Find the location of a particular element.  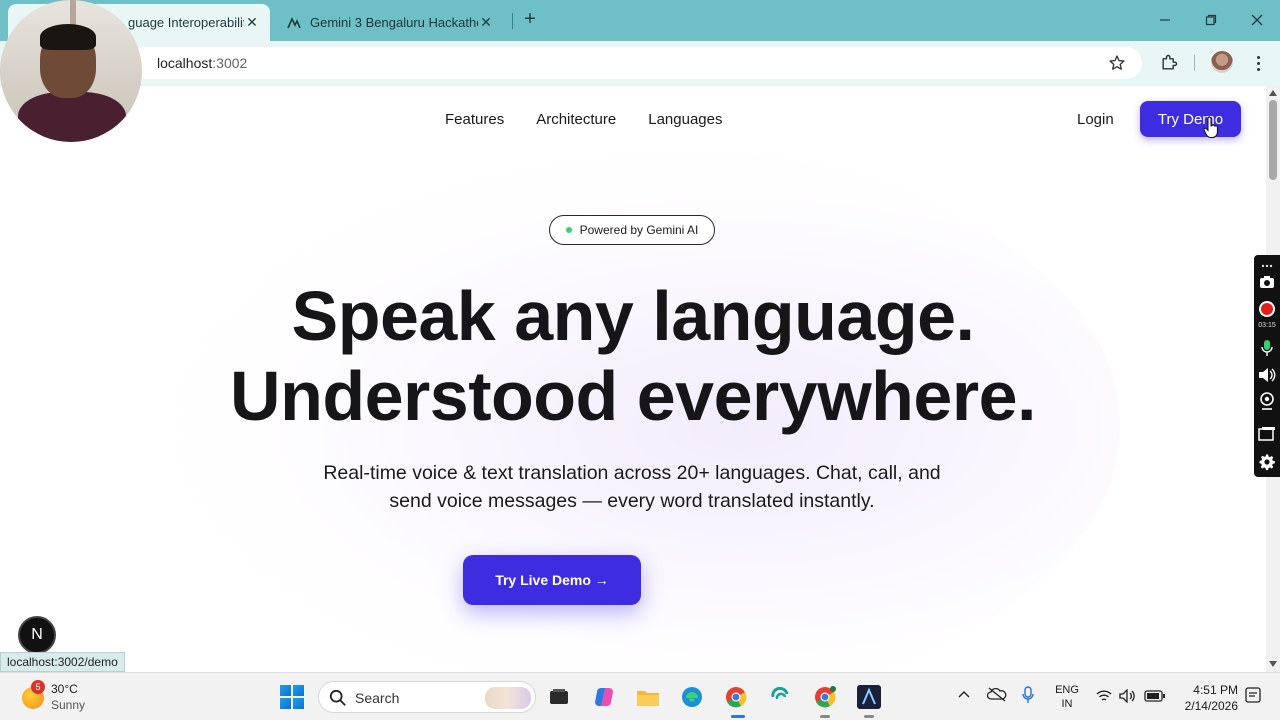

tab-title: Gemini 3 Bengaluru Hackathon is located at coordinates (394, 22).